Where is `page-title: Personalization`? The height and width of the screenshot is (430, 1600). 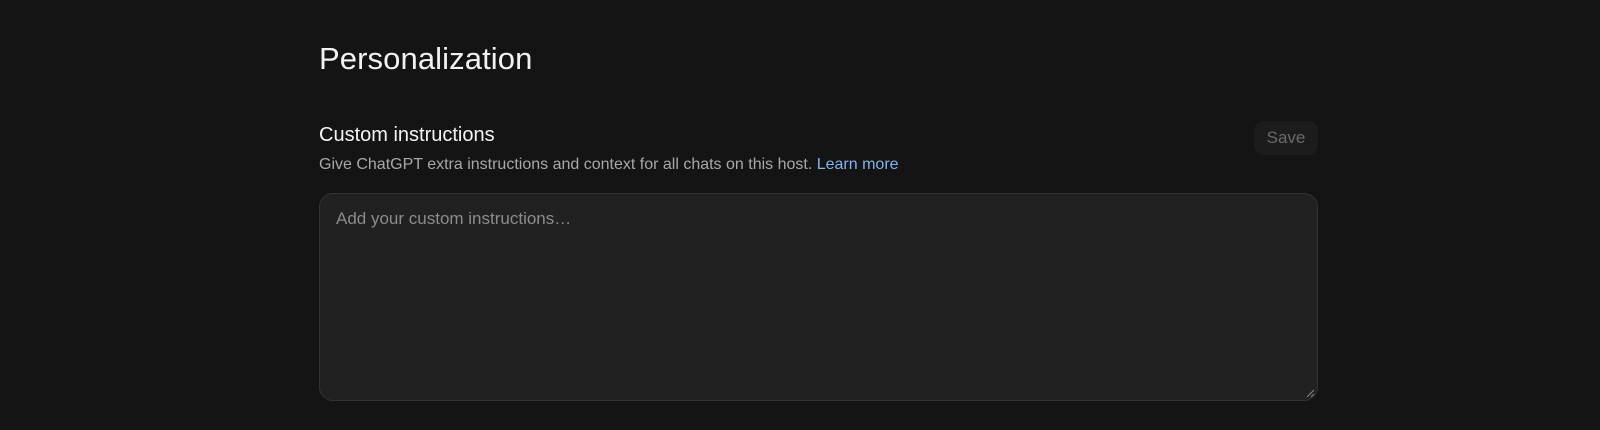 page-title: Personalization is located at coordinates (426, 58).